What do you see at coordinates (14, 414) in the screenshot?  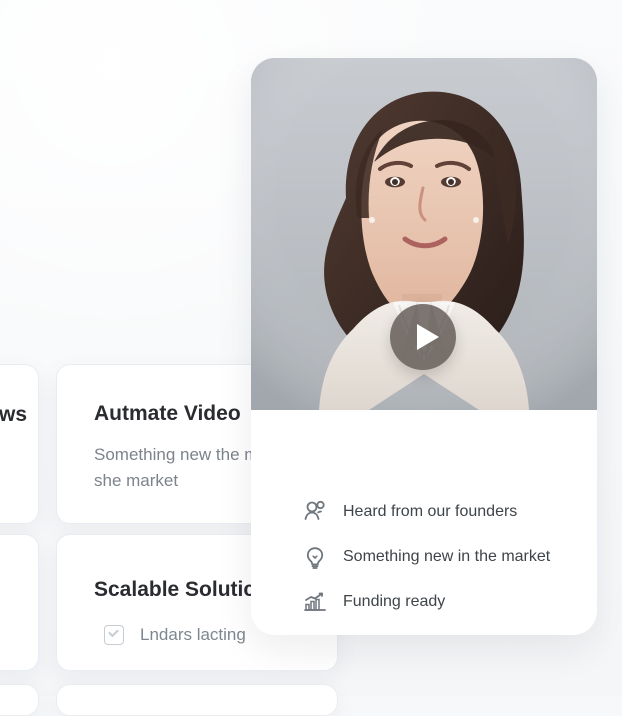 I see `left-card-fragment-title: ws` at bounding box center [14, 414].